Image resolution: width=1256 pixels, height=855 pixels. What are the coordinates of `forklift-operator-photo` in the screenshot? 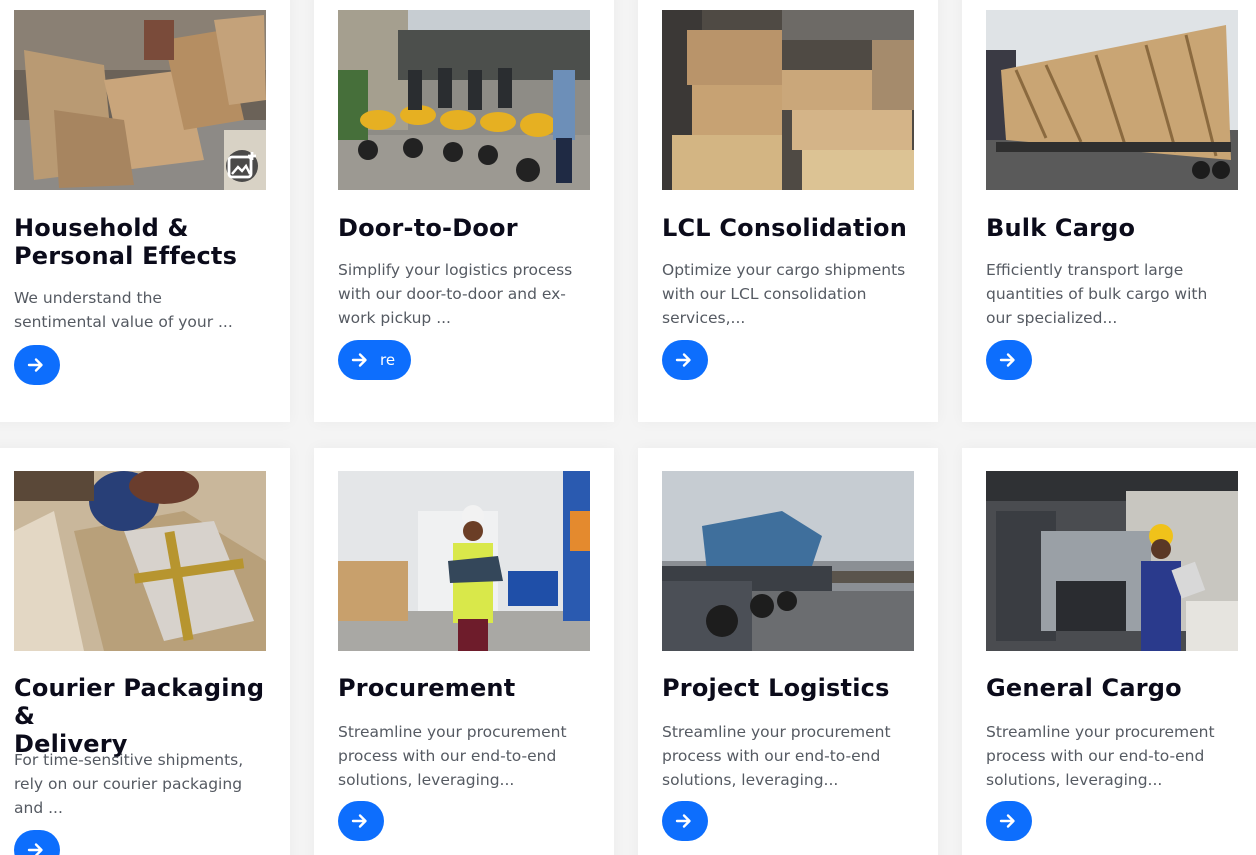 It's located at (1112, 561).